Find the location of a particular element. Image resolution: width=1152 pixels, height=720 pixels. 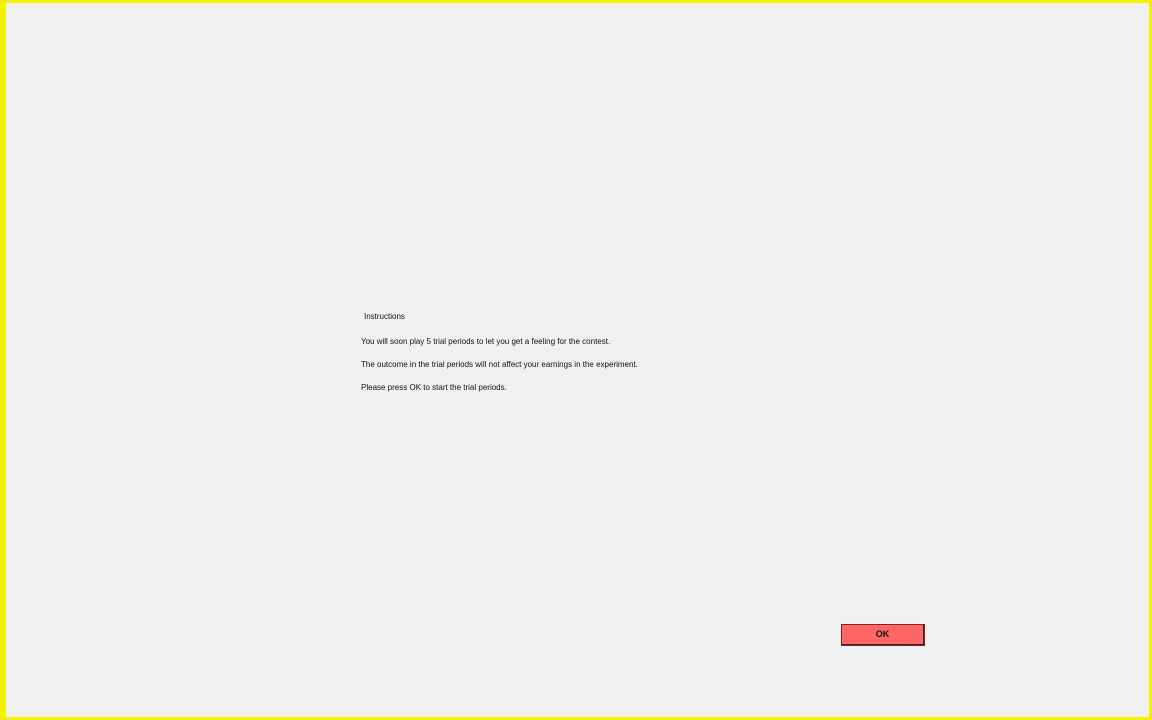

instructions-title: Instructions is located at coordinates (384, 316).